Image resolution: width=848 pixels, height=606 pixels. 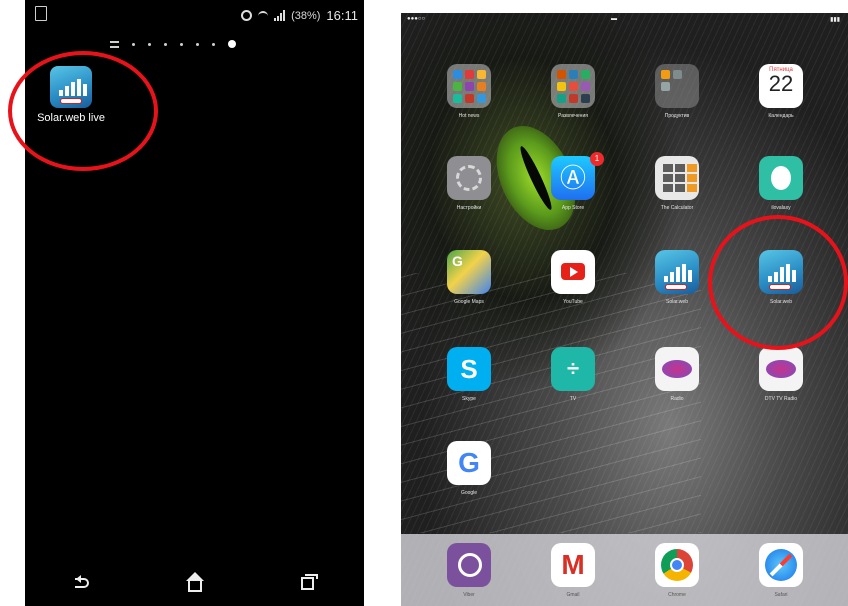 What do you see at coordinates (573, 399) in the screenshot?
I see `app-label: TV` at bounding box center [573, 399].